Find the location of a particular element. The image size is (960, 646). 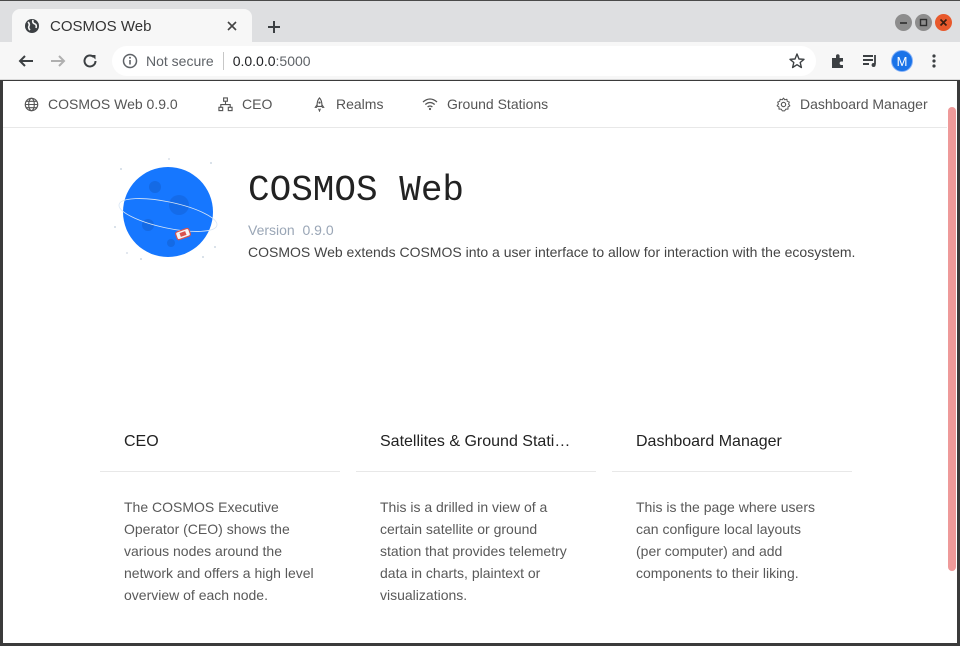

nav-item-home: COSMOS Web 0.9.0 is located at coordinates (100, 104).